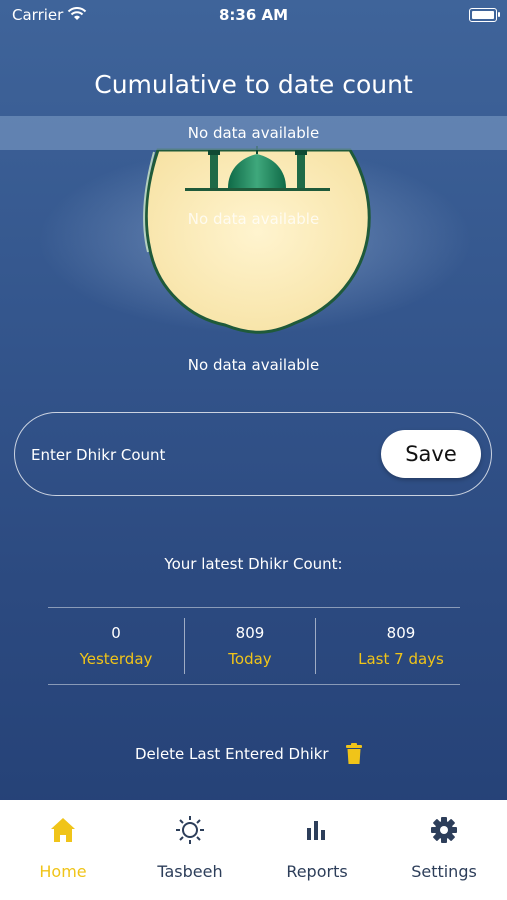 Image resolution: width=507 pixels, height=900 pixels. I want to click on page-title: Cumulative to date count, so click(253, 84).